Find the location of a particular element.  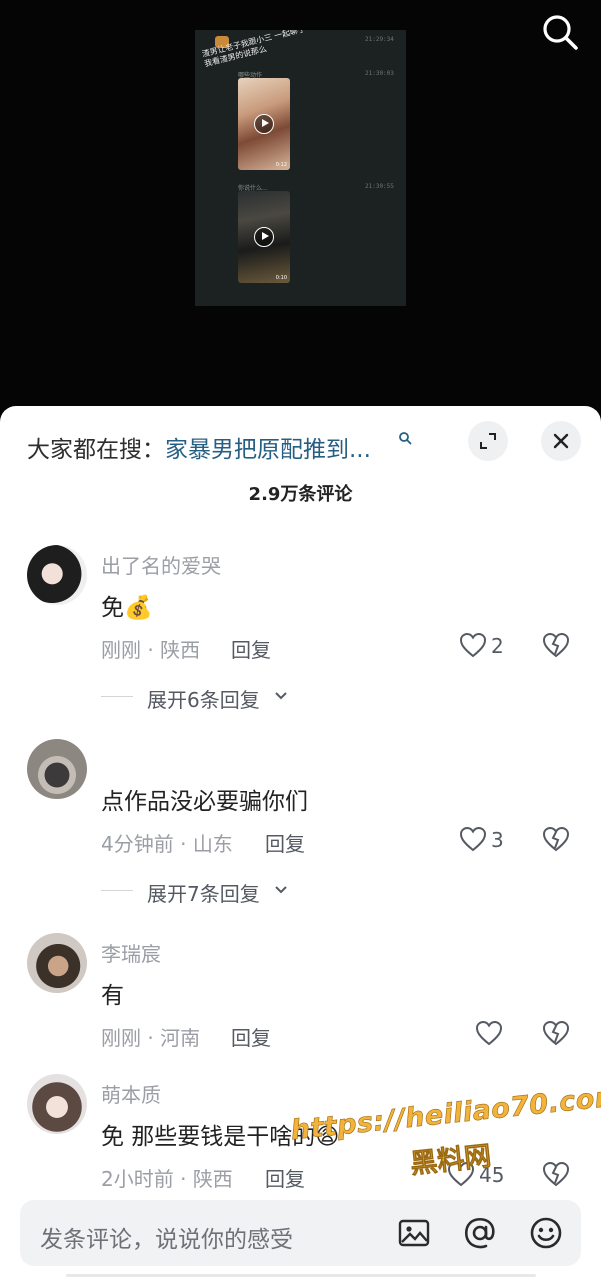

video-clip-thumbnail: 0:10 is located at coordinates (264, 237).